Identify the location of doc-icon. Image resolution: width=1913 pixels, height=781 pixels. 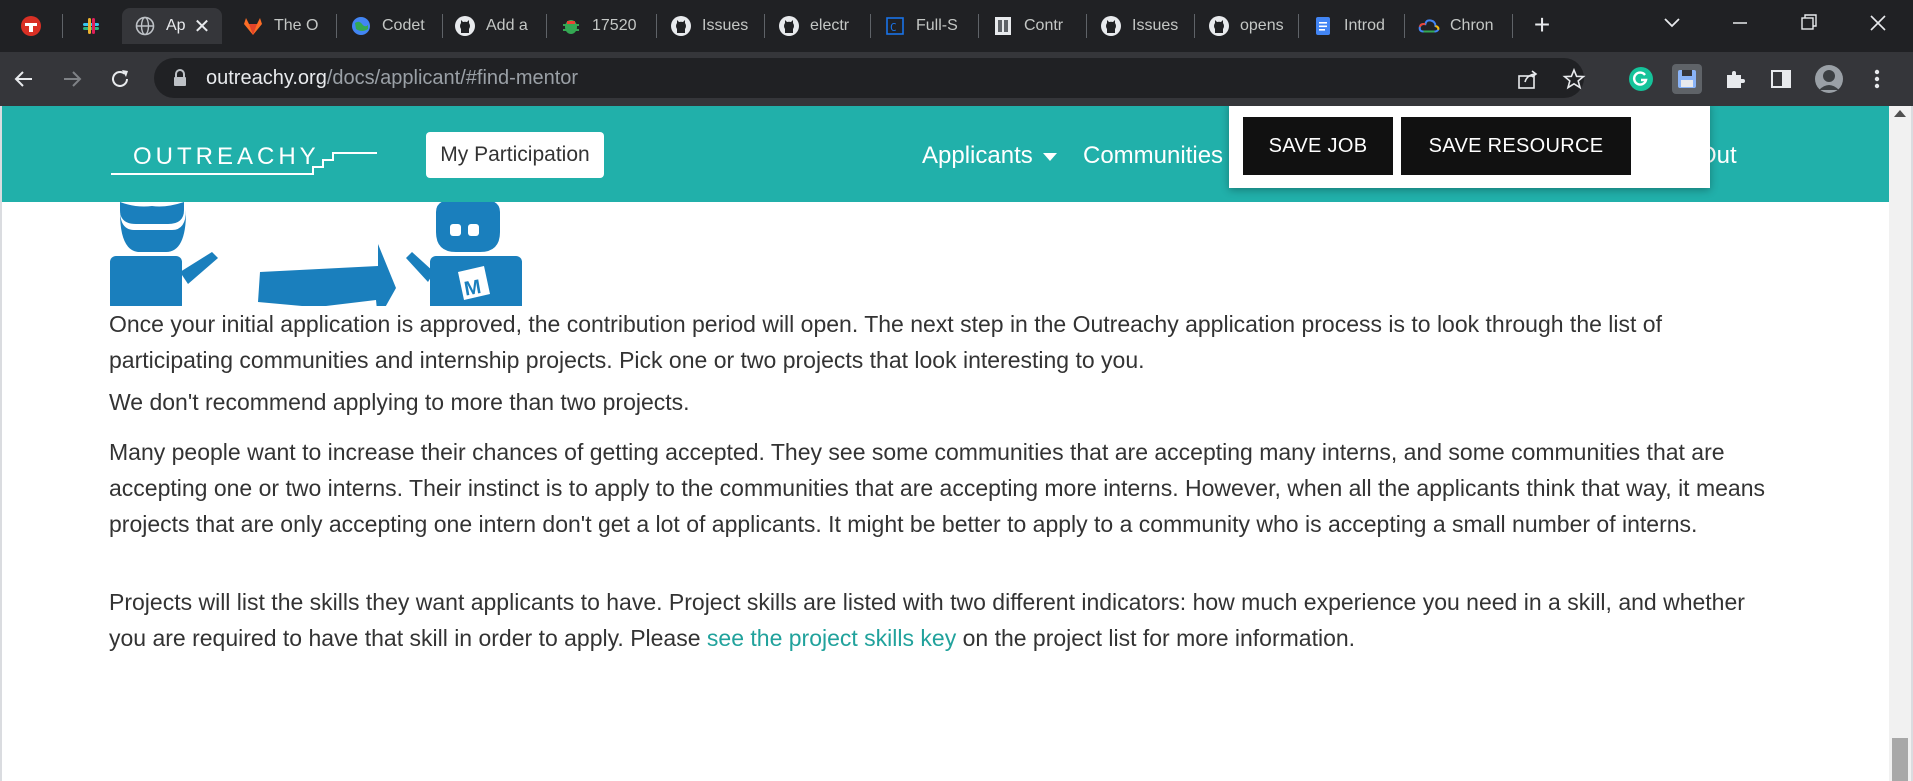
(1003, 26).